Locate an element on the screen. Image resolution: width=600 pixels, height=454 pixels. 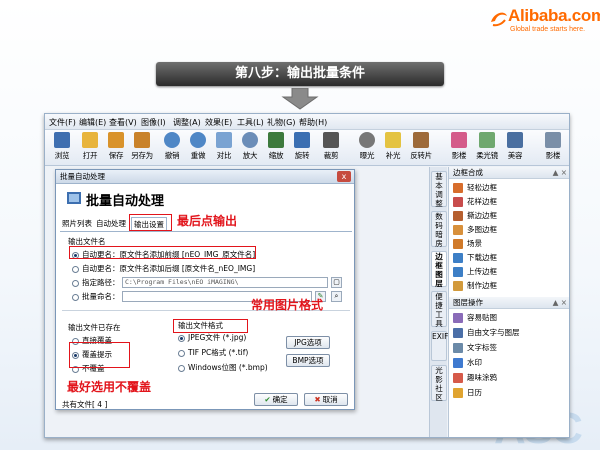
highlight-output-tab is located at coordinates (150, 222).